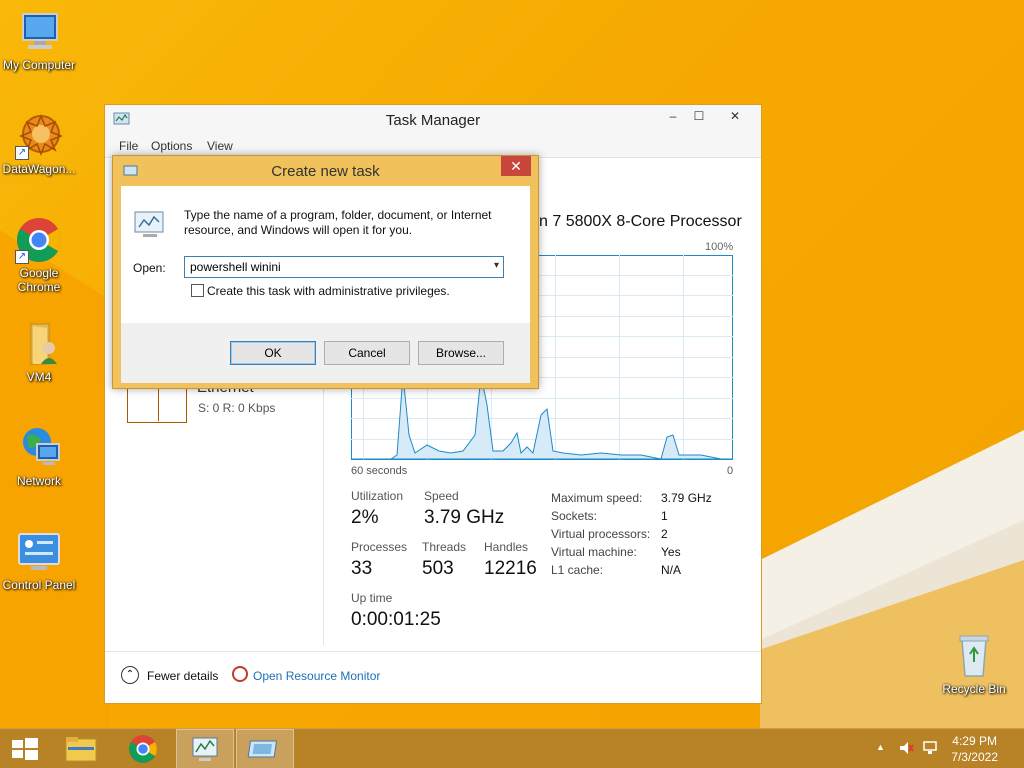 This screenshot has height=768, width=1024. I want to click on desktop-icon-network: Network, so click(39, 456).